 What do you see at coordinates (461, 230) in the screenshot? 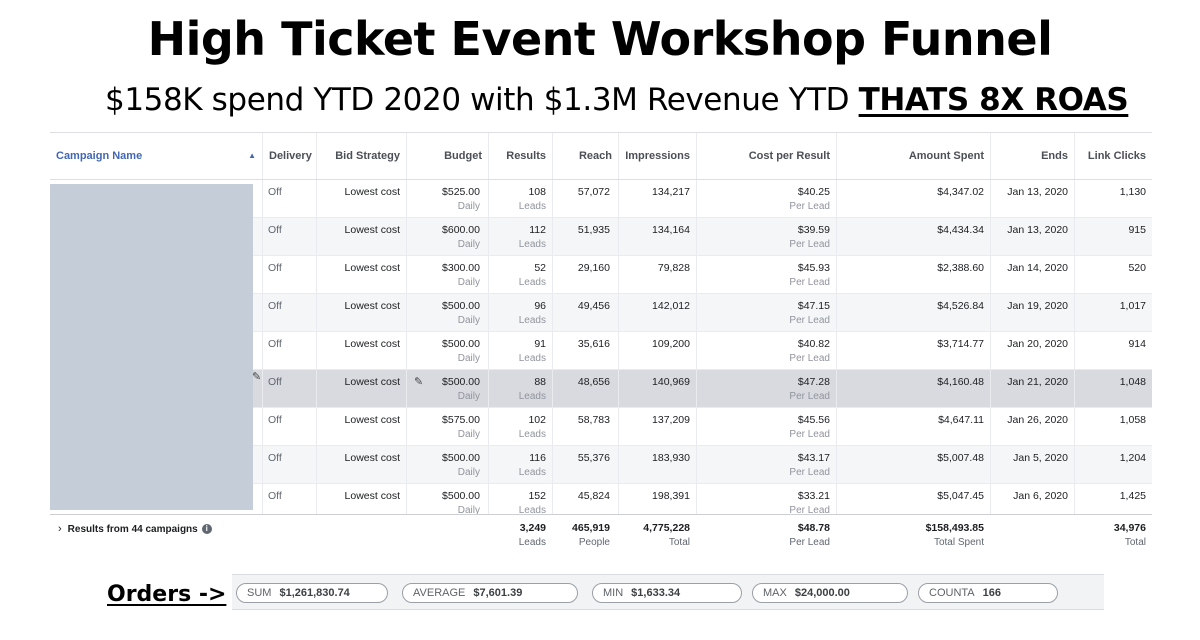
I see `budget-cell: $600.00` at bounding box center [461, 230].